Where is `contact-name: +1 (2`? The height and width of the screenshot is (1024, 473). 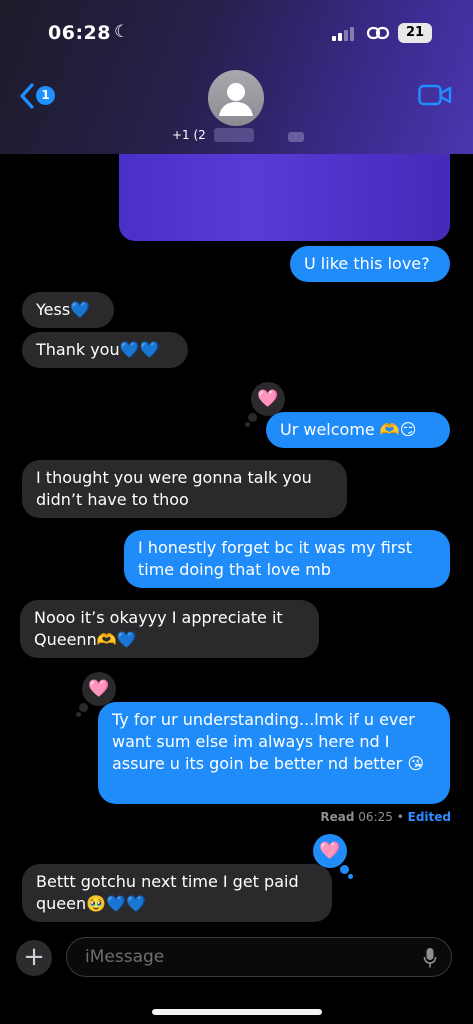 contact-name: +1 (2 is located at coordinates (189, 135).